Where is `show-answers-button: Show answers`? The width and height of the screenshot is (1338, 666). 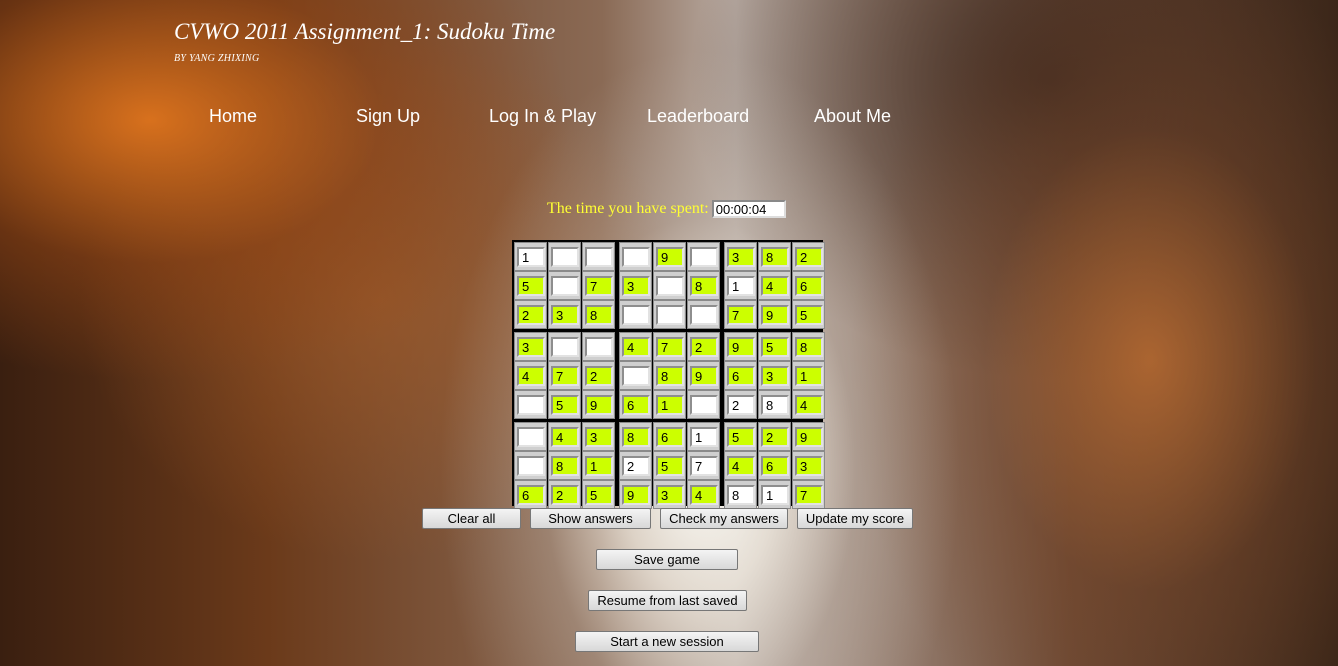
show-answers-button: Show answers is located at coordinates (590, 518).